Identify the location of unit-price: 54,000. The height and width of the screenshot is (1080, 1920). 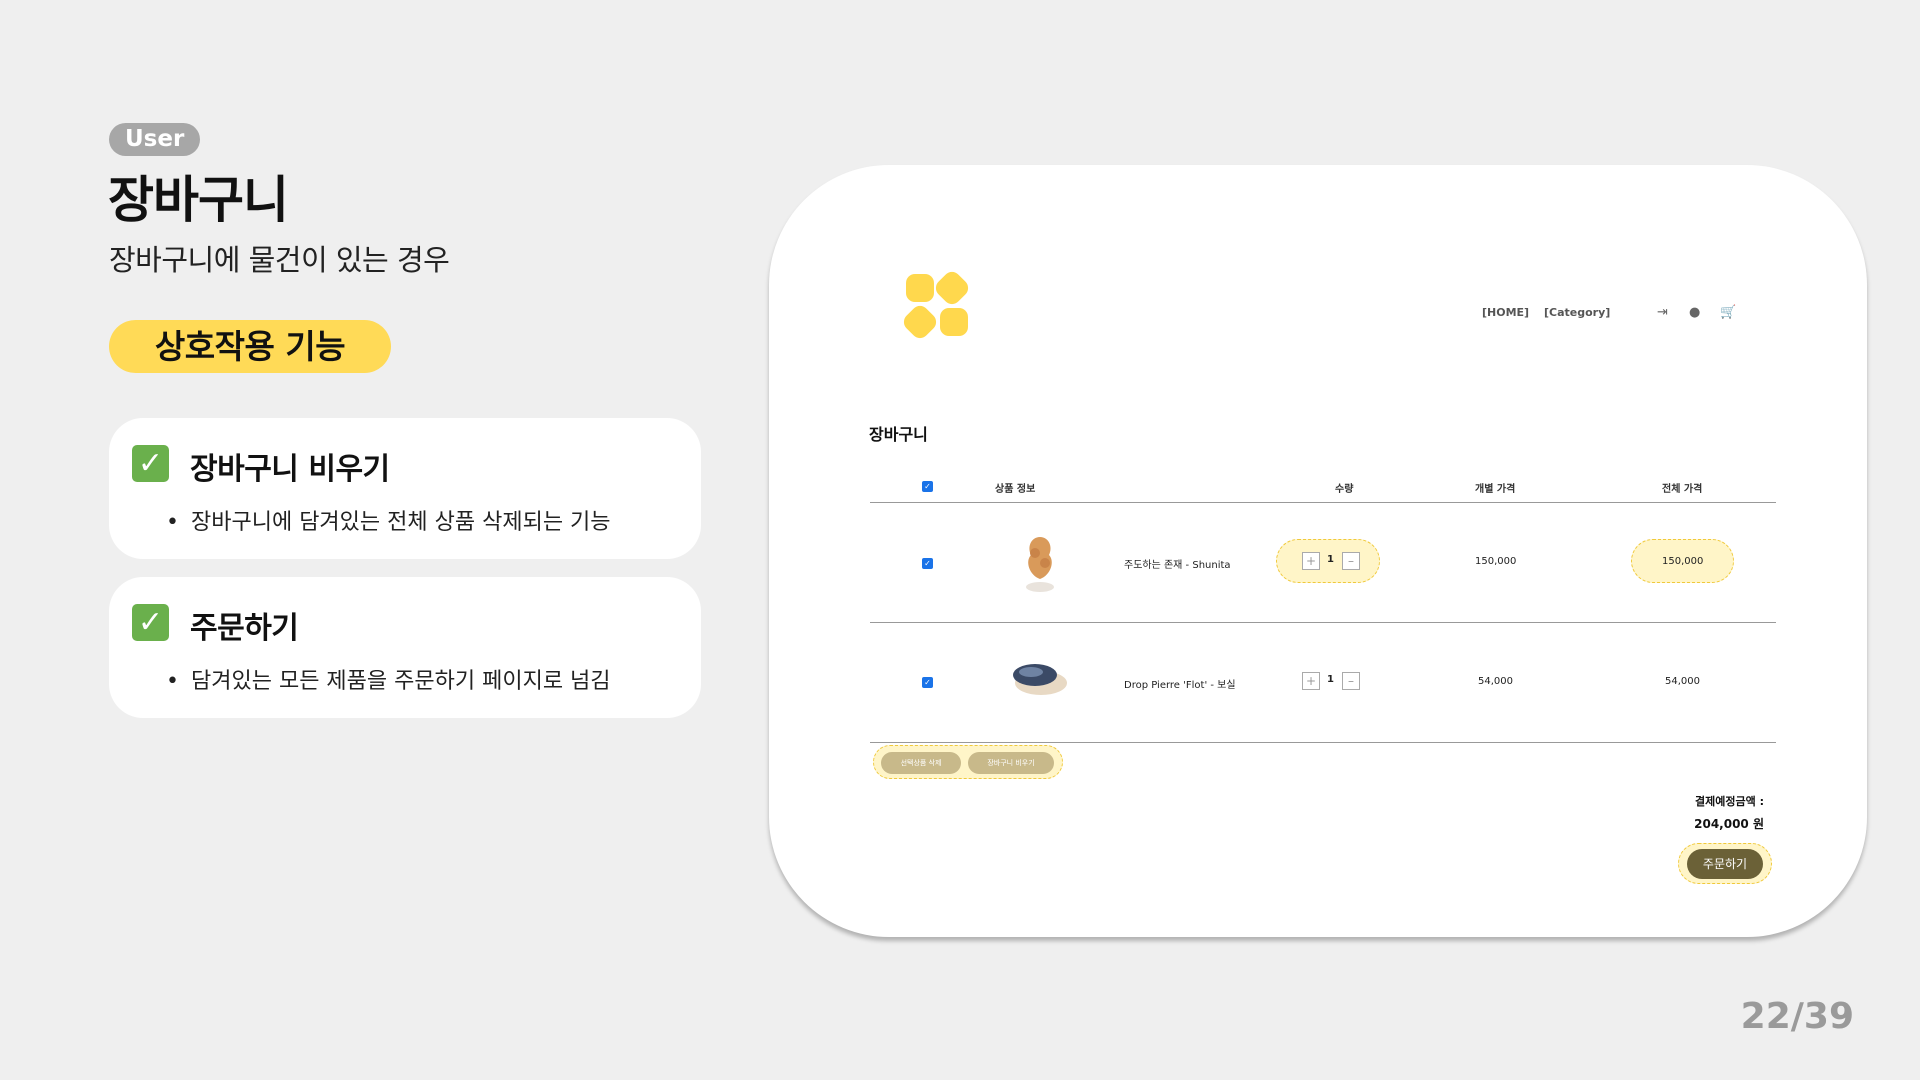
(1495, 681).